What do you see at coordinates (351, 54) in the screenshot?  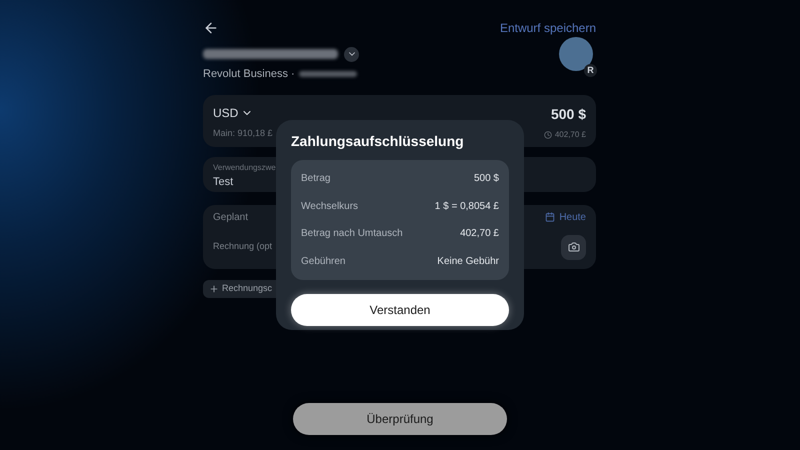 I see `chevron-button` at bounding box center [351, 54].